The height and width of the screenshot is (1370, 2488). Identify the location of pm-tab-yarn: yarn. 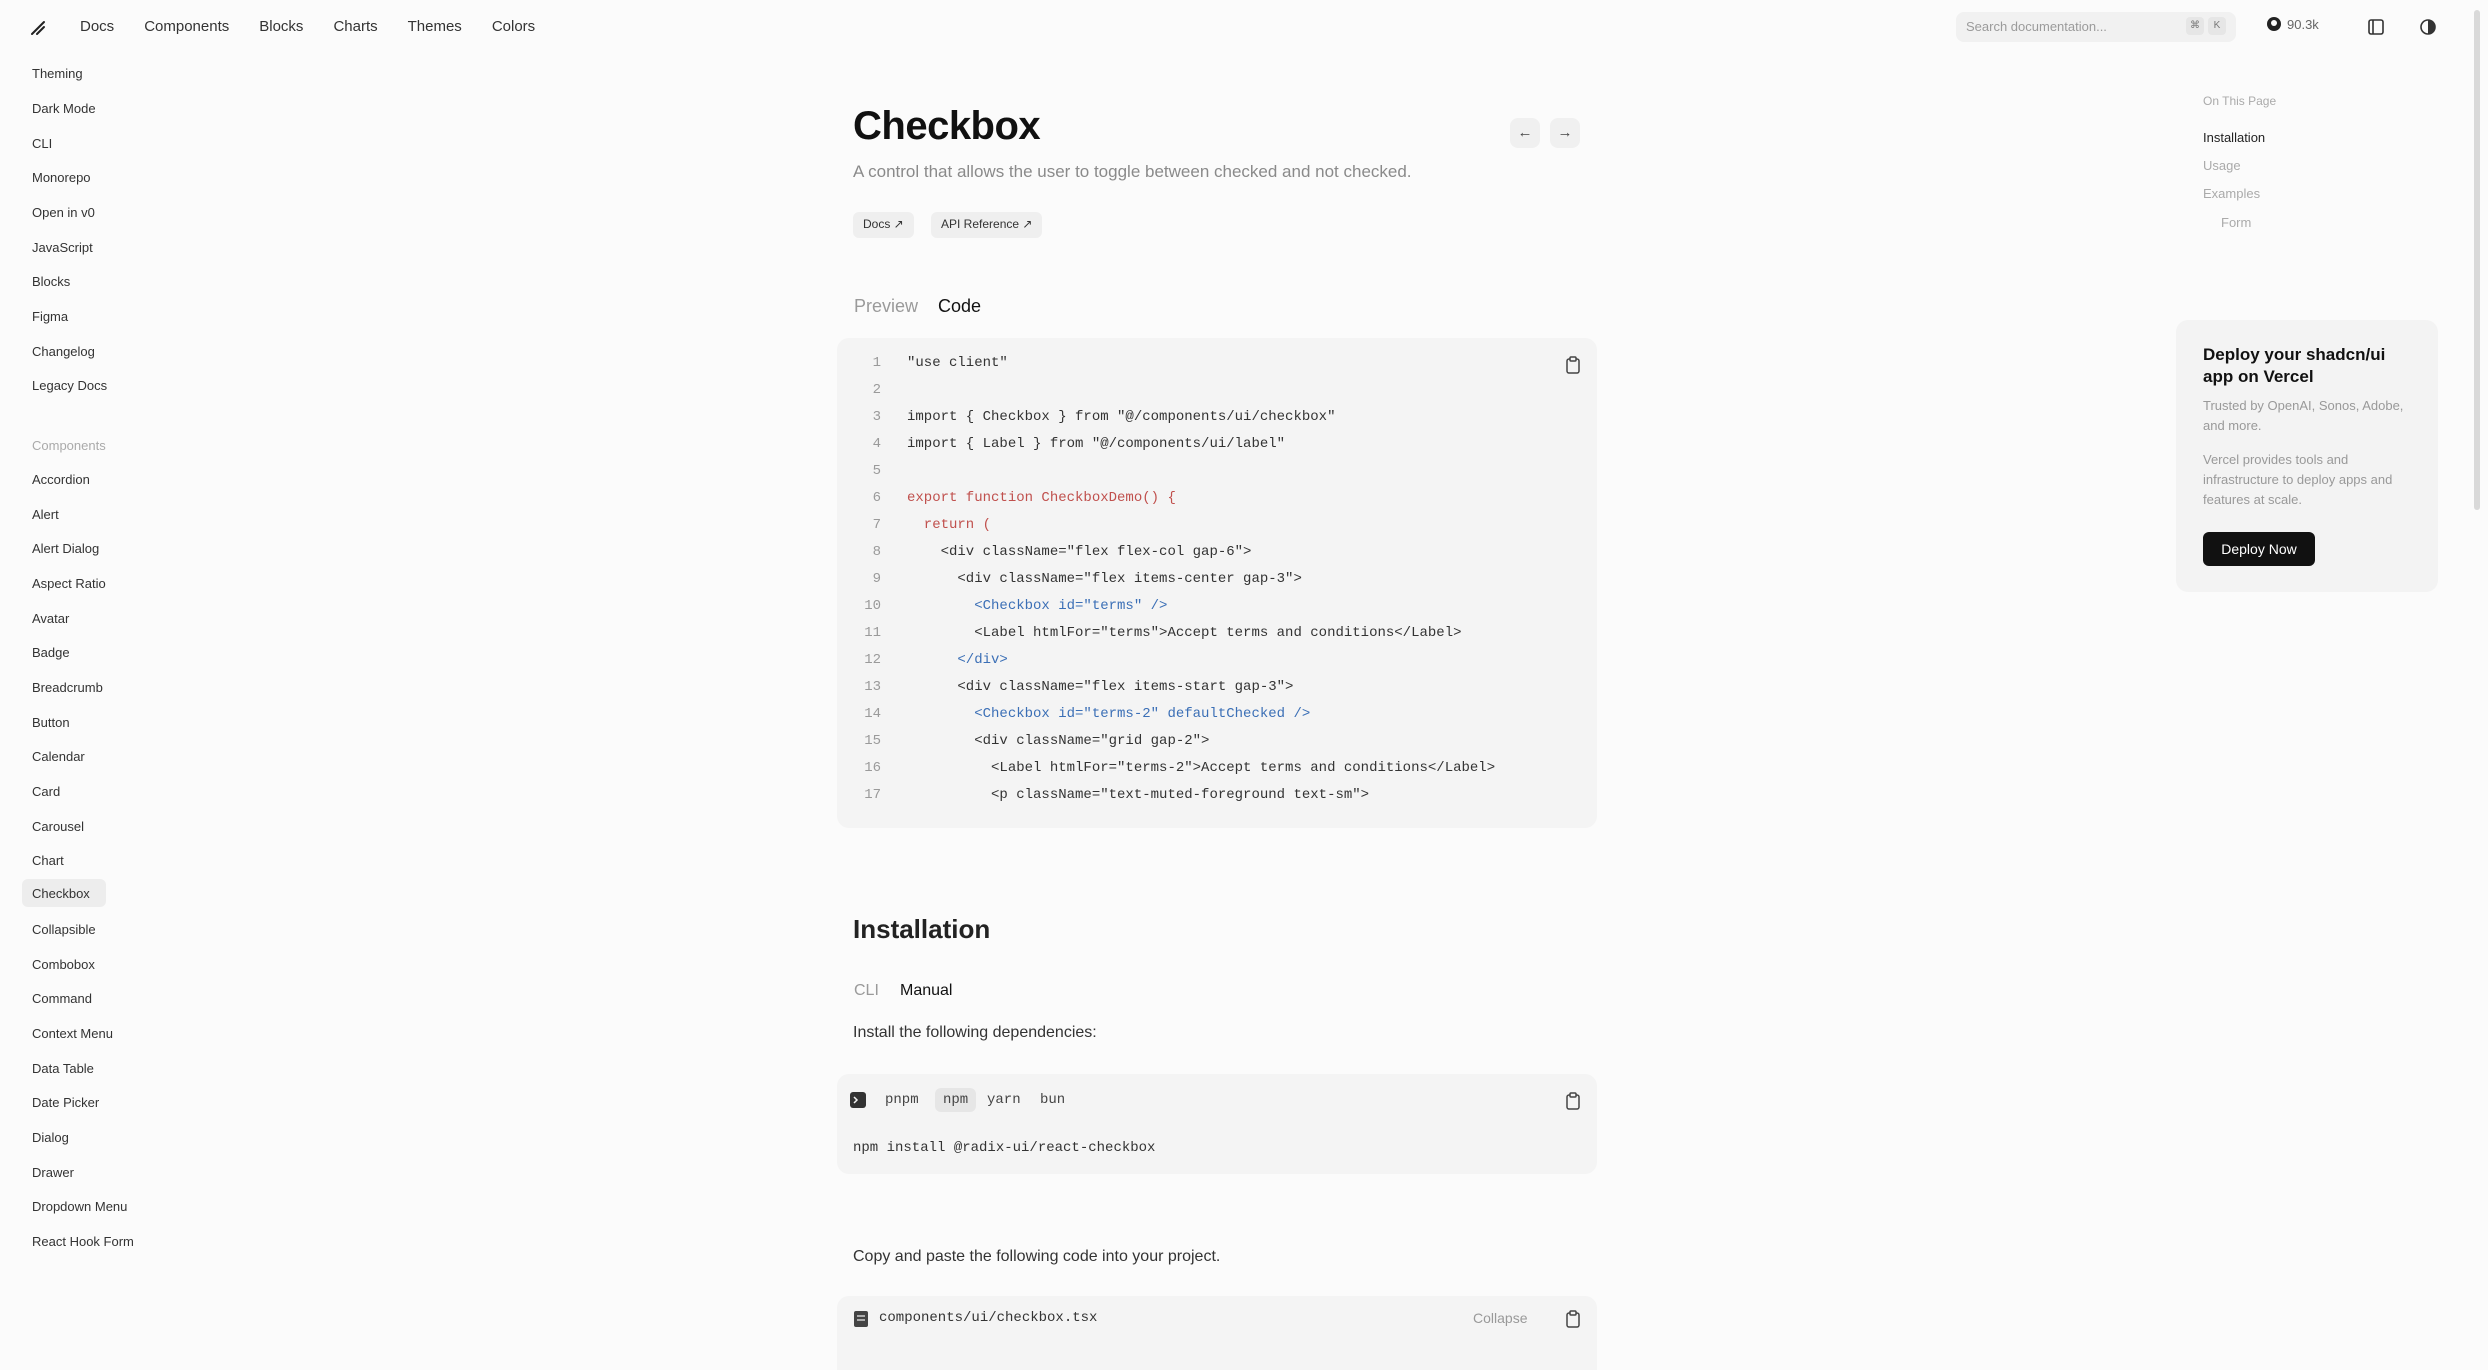
(1004, 1100).